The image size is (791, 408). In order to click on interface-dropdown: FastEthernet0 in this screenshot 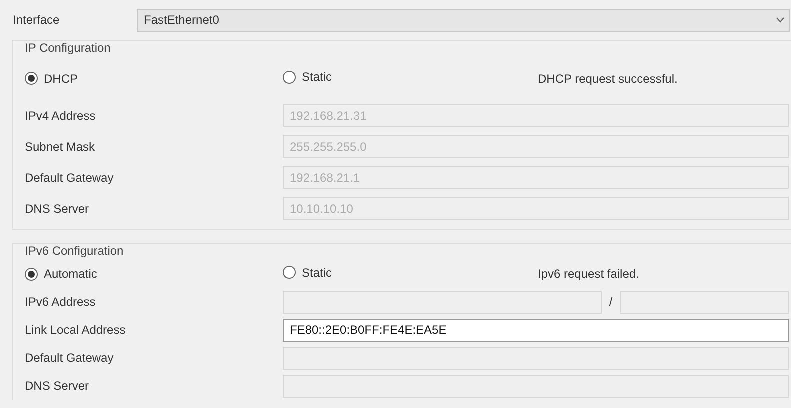, I will do `click(463, 20)`.